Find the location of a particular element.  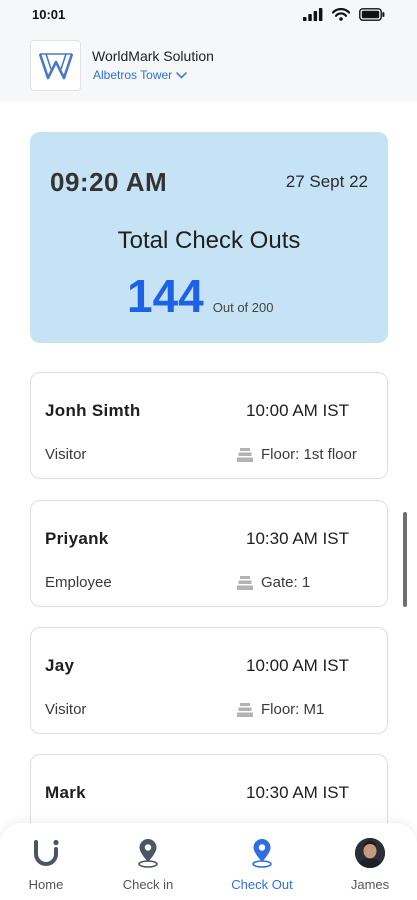

summary-title: Total Check Outs is located at coordinates (209, 240).